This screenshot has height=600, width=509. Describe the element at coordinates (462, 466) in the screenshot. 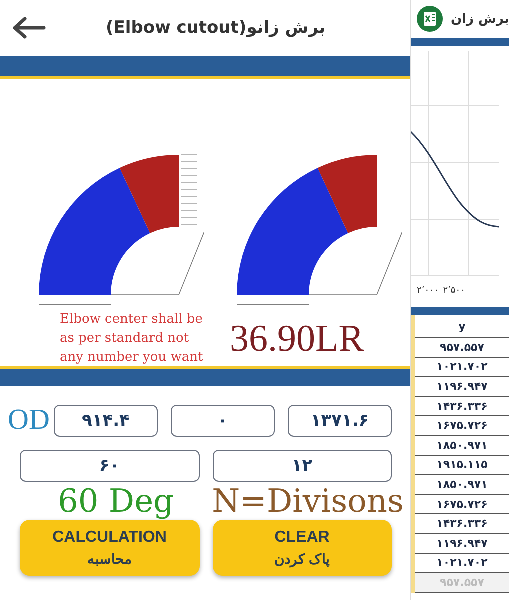

I see `table-cell: ۱۹۱۵.۱۱۵` at that location.